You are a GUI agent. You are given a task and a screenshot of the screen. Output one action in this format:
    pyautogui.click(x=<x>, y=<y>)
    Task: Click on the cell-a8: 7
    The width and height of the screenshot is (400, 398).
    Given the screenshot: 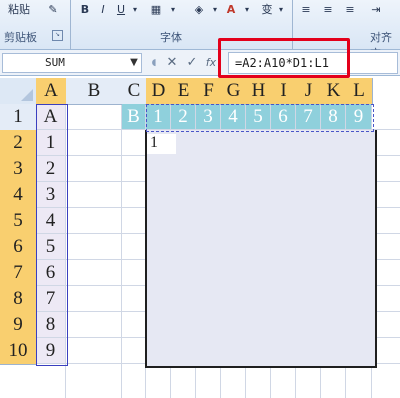 What is the action you would take?
    pyautogui.click(x=50, y=298)
    